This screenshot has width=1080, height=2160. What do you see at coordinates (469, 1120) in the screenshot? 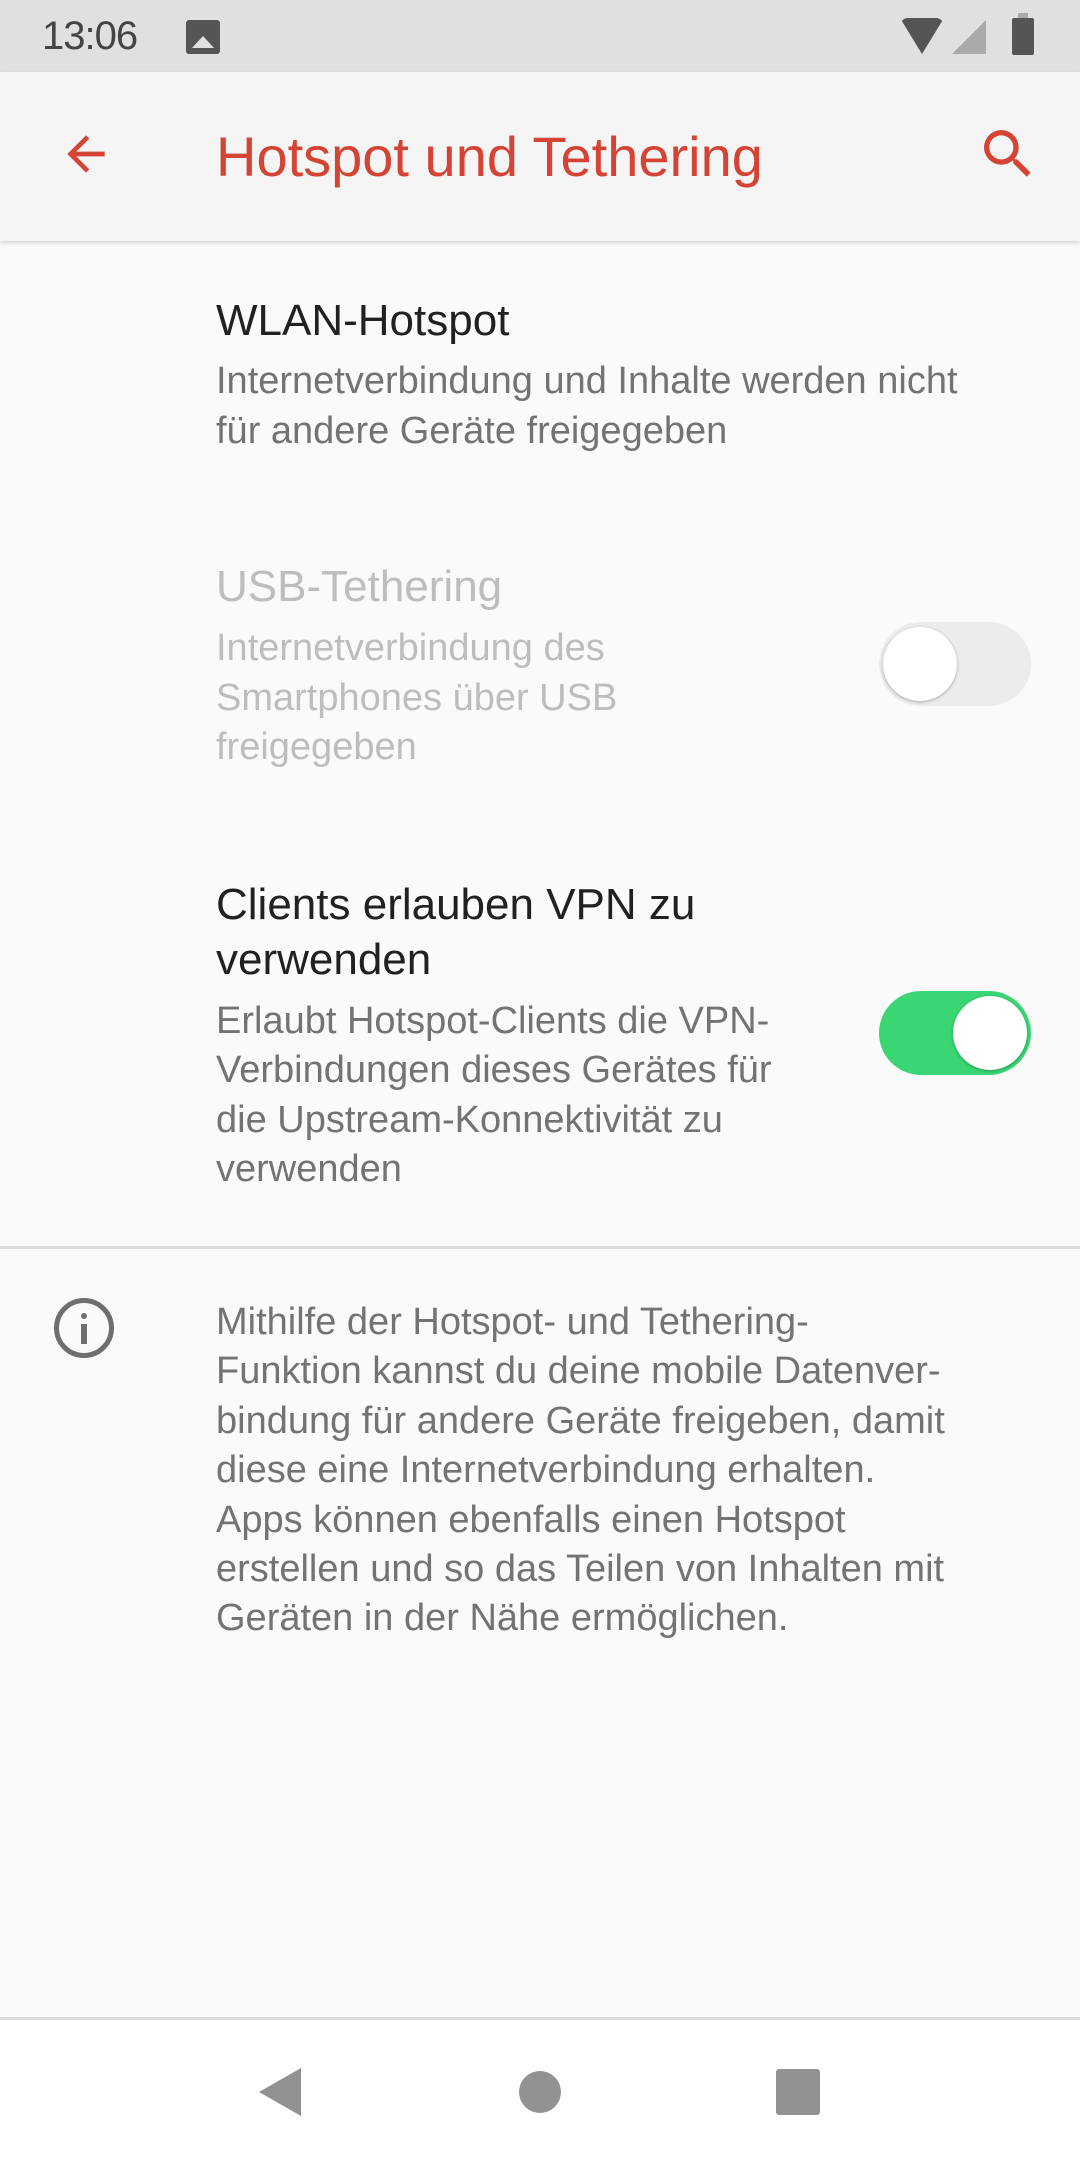
I see `pref-summary-line: die Upstream-Konnektivität zu` at bounding box center [469, 1120].